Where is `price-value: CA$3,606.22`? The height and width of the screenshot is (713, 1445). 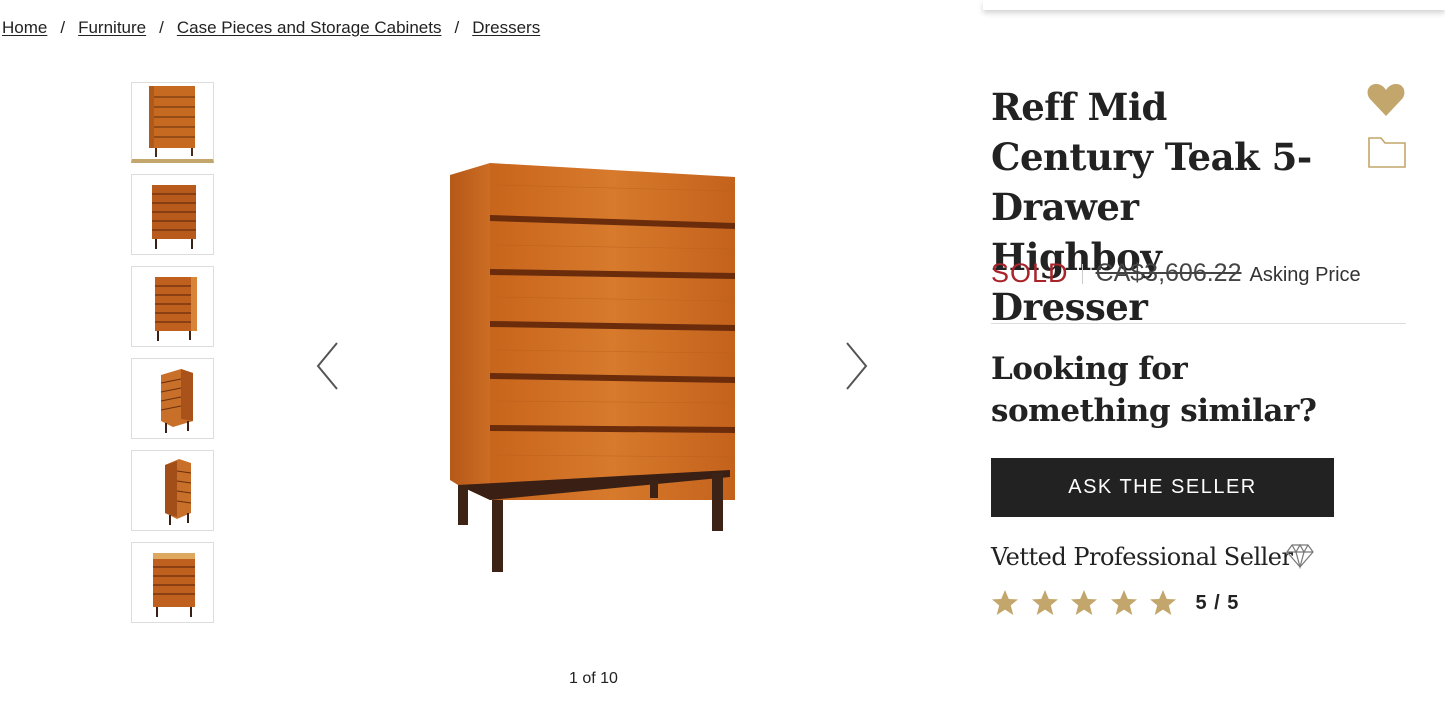 price-value: CA$3,606.22 is located at coordinates (1168, 273).